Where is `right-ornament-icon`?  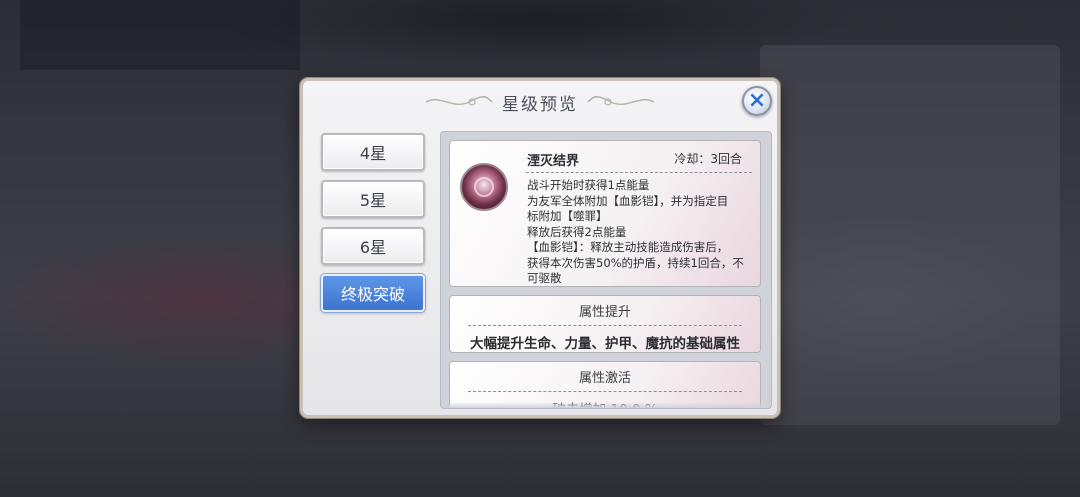 right-ornament-icon is located at coordinates (621, 101).